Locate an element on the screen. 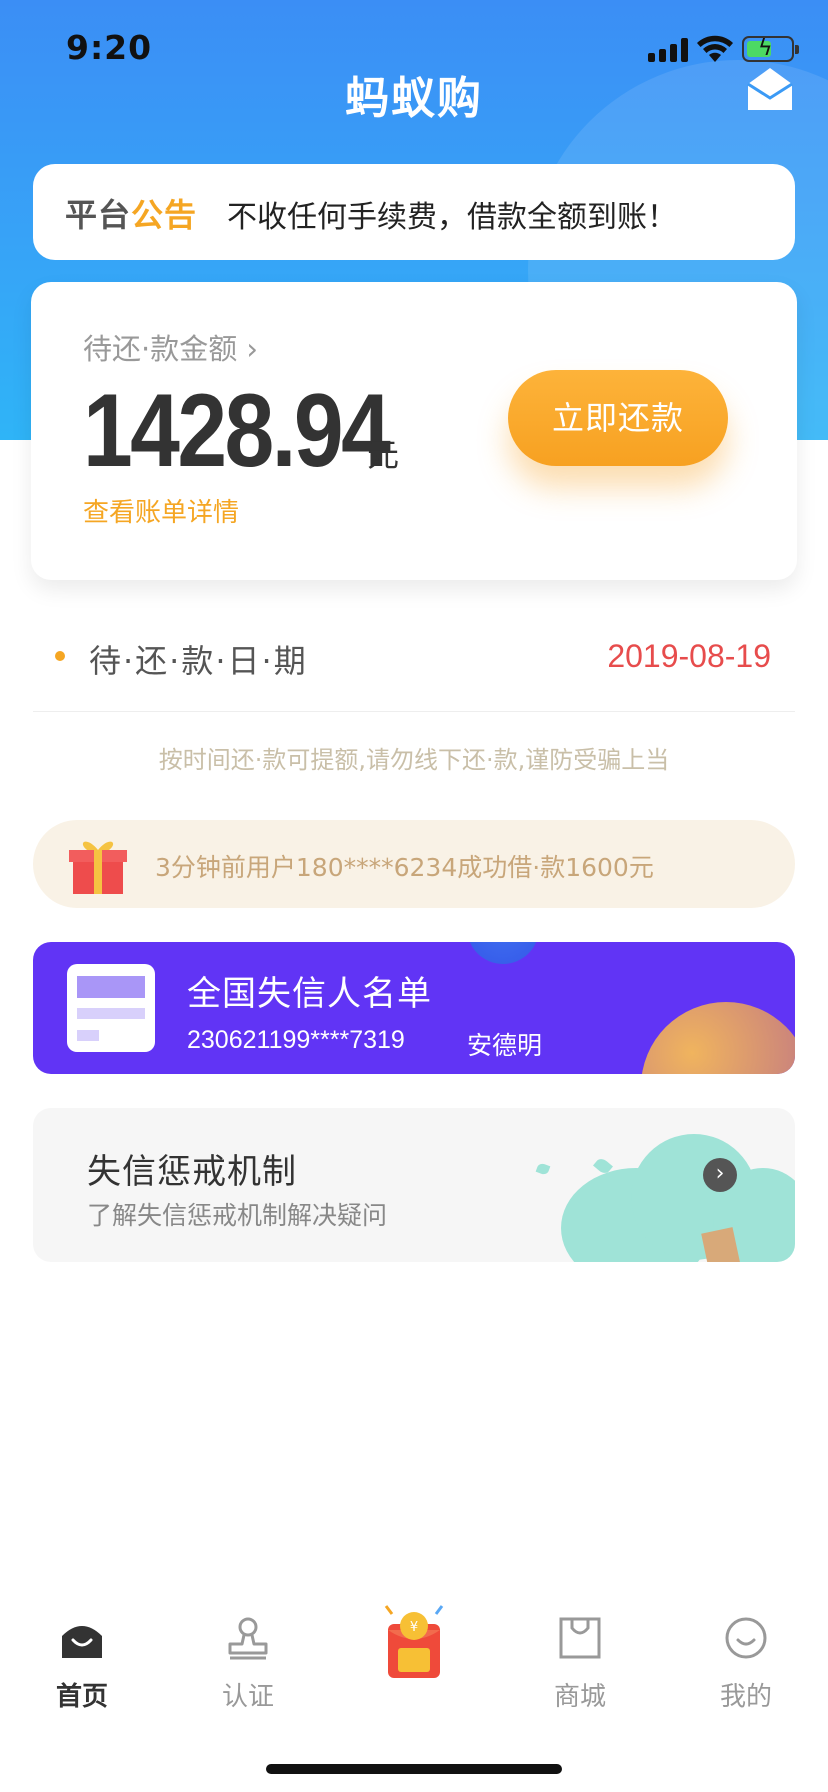 The height and width of the screenshot is (1792, 828). cellular-signal-icon is located at coordinates (669, 50).